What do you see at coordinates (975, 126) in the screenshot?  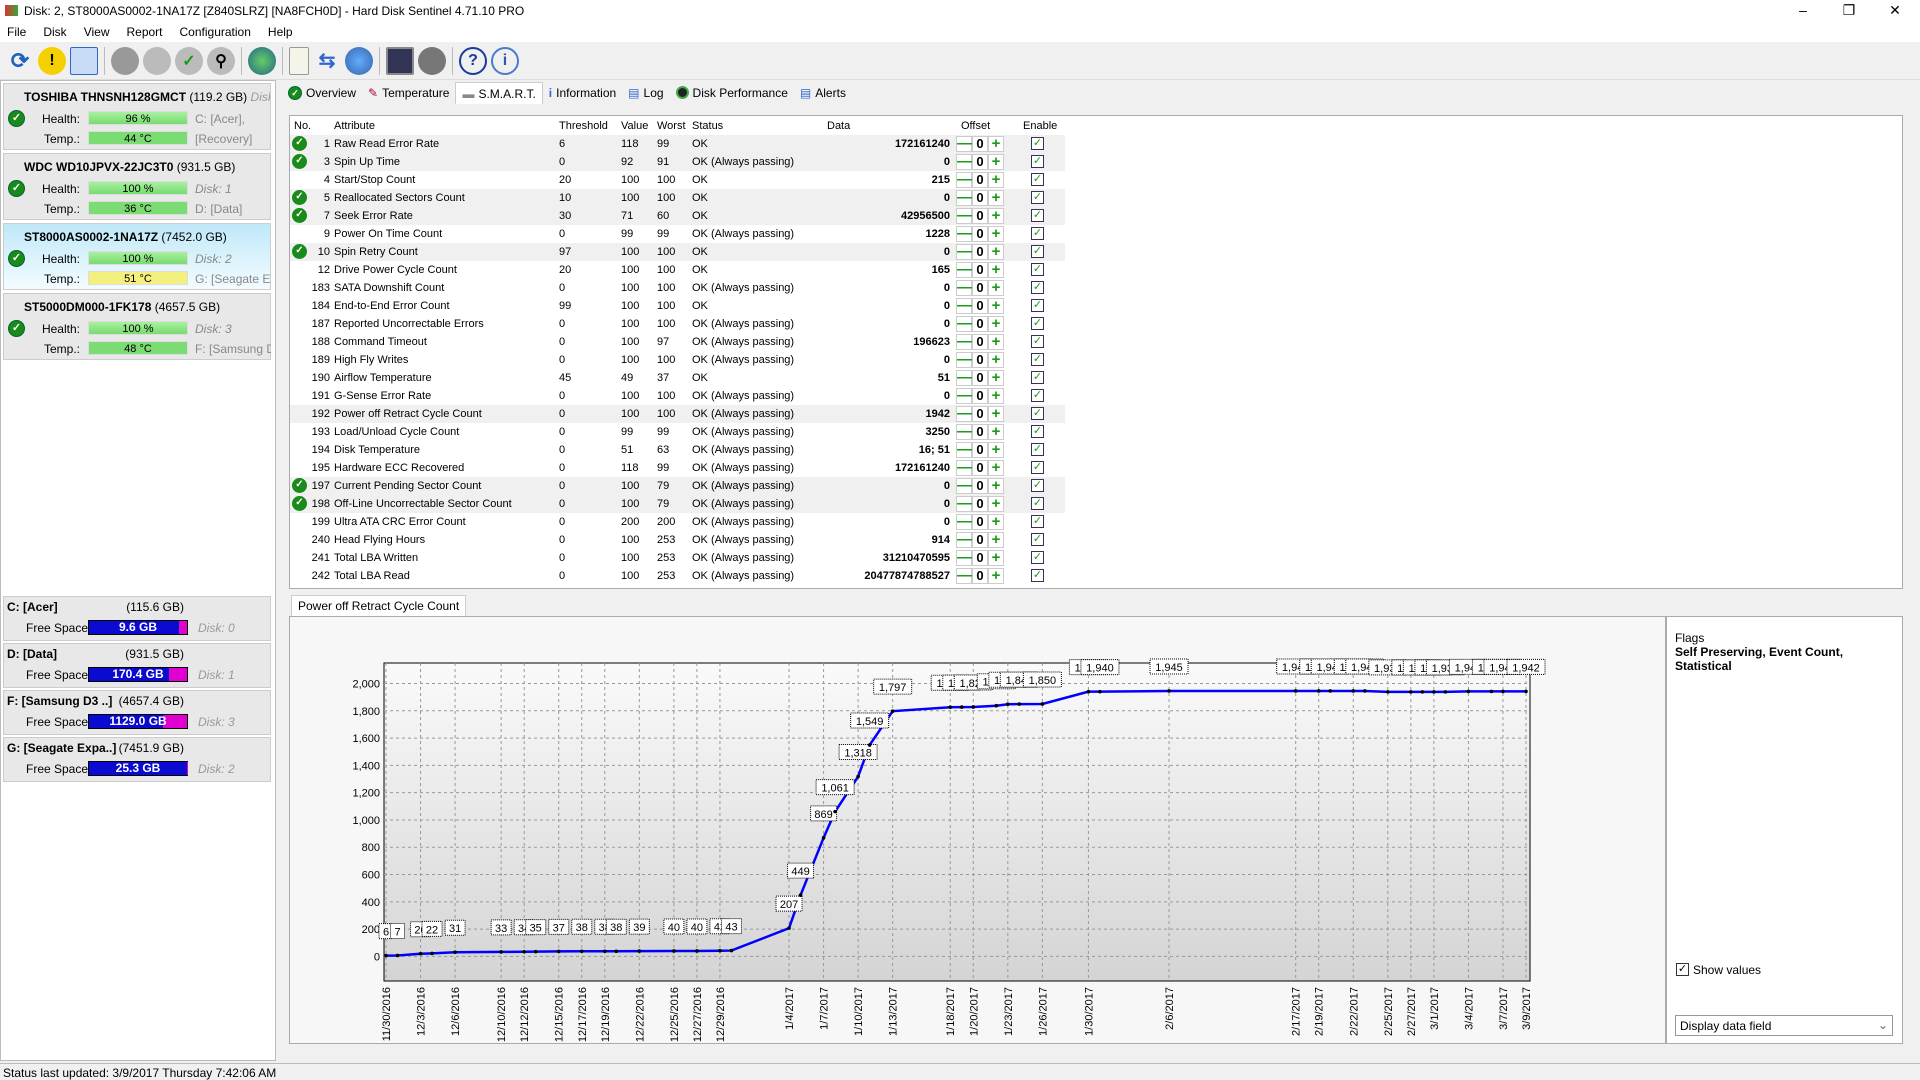 I see `header-offset: Offset` at bounding box center [975, 126].